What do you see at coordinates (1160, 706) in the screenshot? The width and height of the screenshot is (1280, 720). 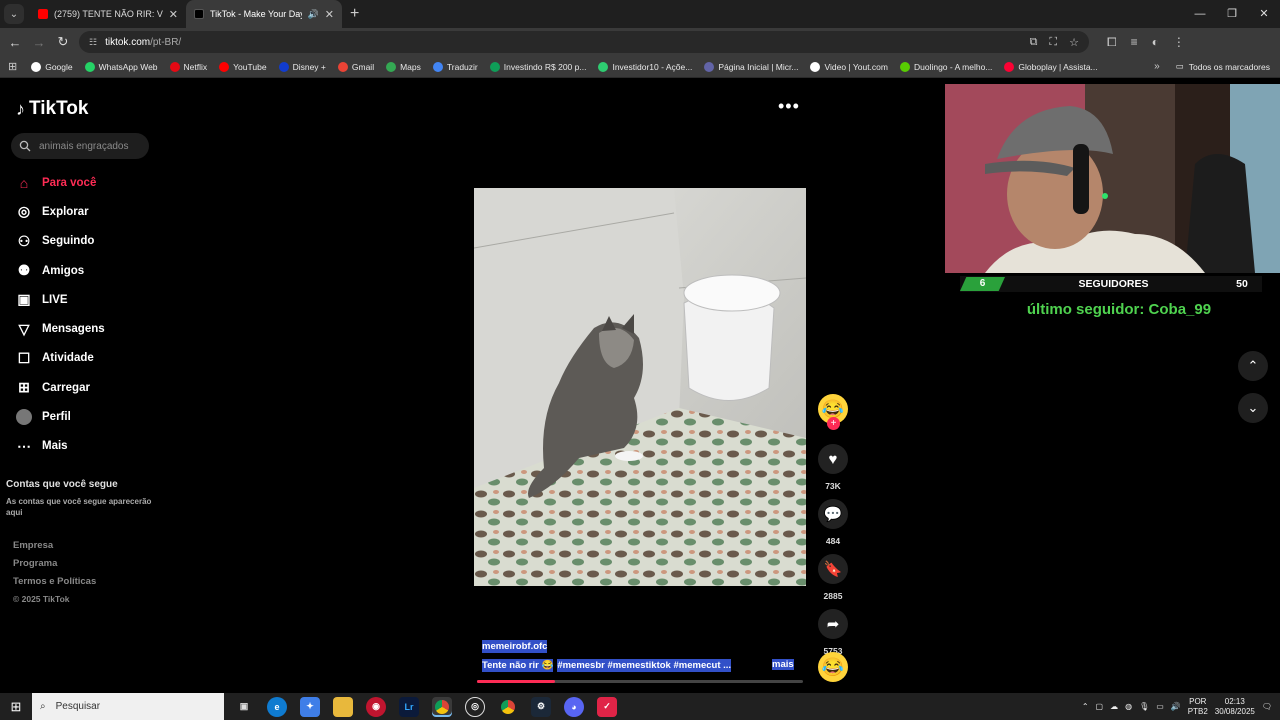 I see `network-icon: ▭` at bounding box center [1160, 706].